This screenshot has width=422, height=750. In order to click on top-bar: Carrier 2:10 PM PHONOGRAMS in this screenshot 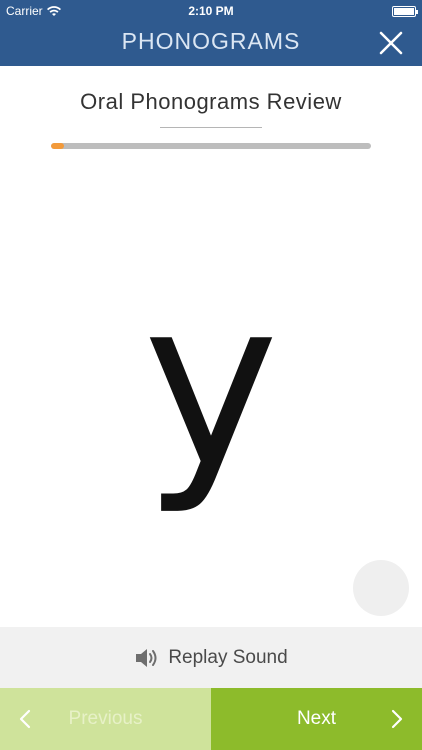, I will do `click(211, 33)`.